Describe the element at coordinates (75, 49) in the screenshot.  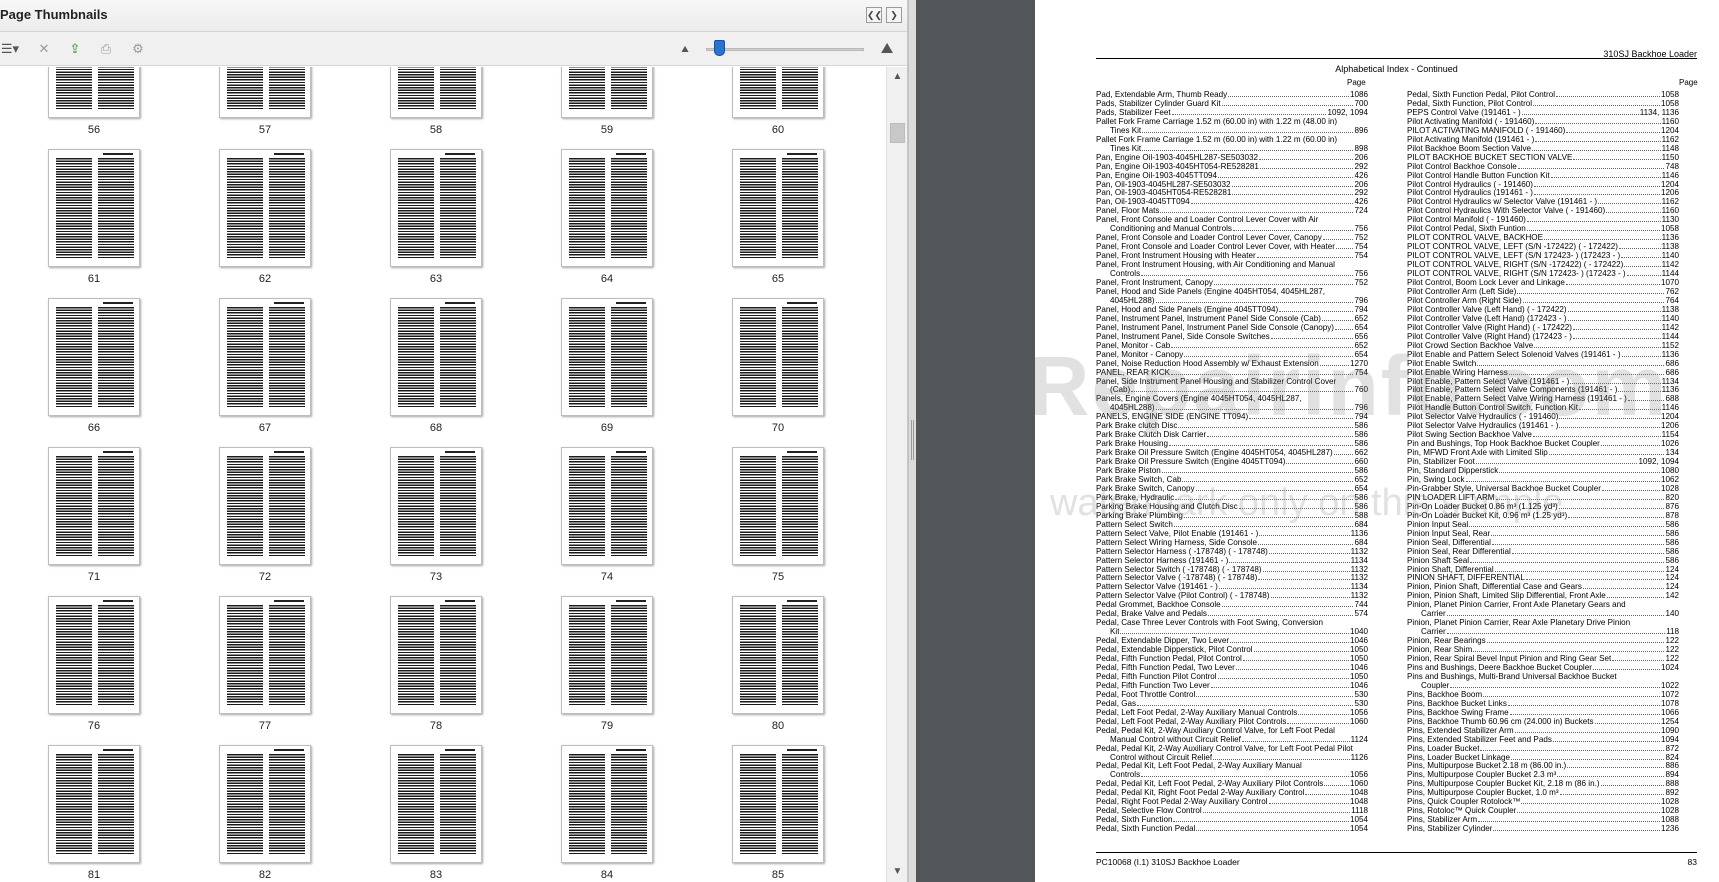
I see `extract-pages-icon: ⇪` at that location.